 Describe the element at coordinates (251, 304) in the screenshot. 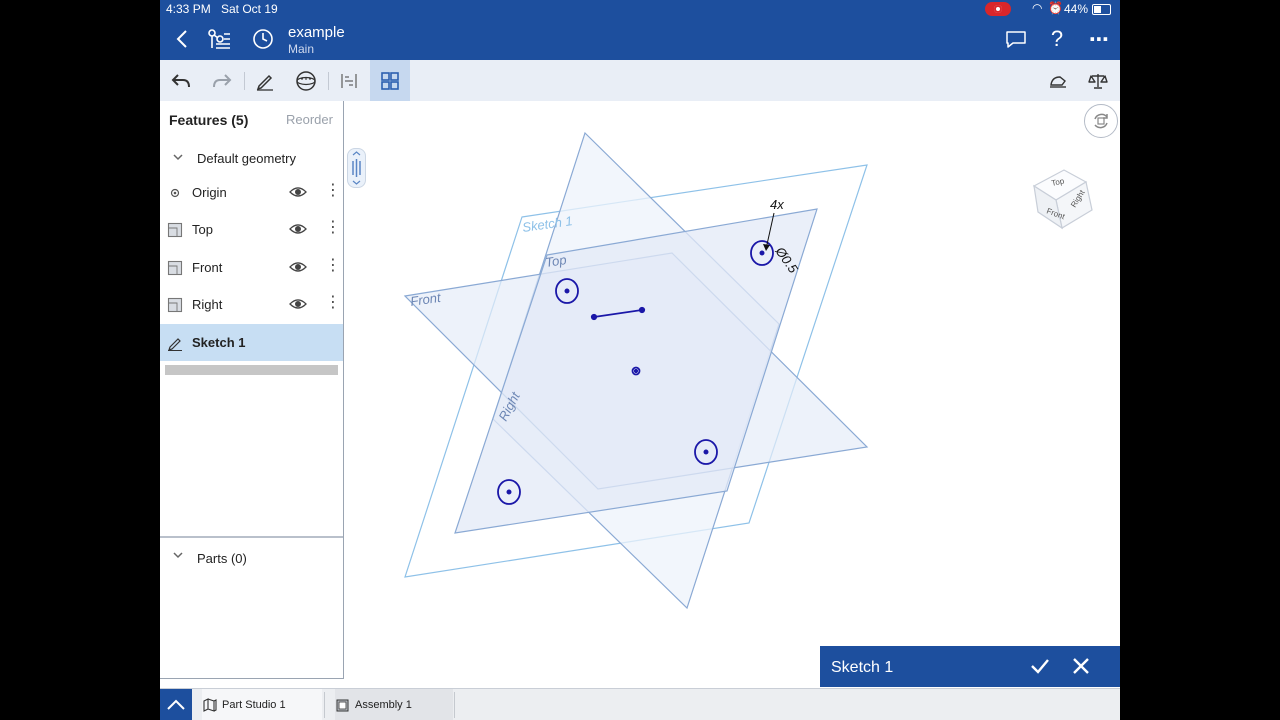

I see `feature-row-right: Right ⋮` at that location.